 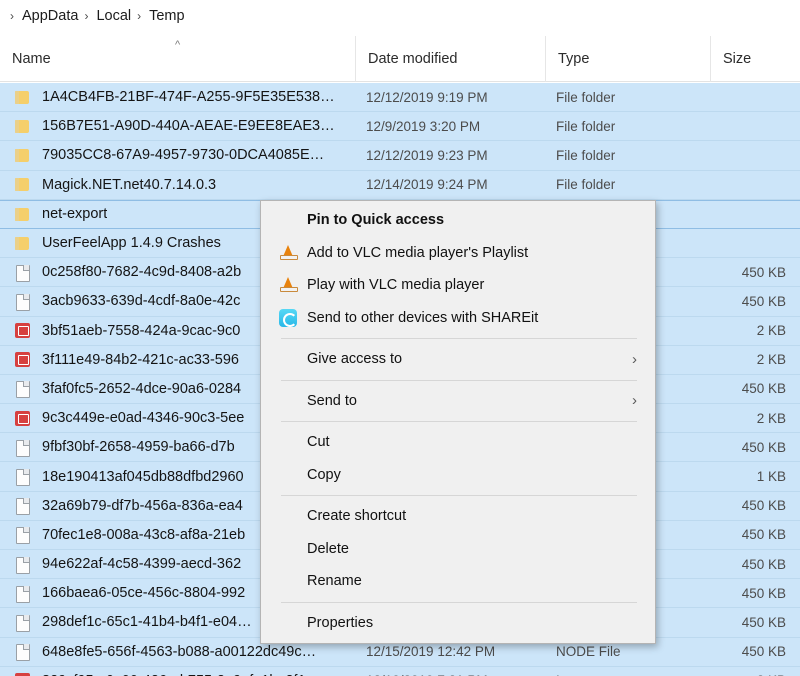 What do you see at coordinates (324, 474) in the screenshot?
I see `context-menu-item-label: Copy` at bounding box center [324, 474].